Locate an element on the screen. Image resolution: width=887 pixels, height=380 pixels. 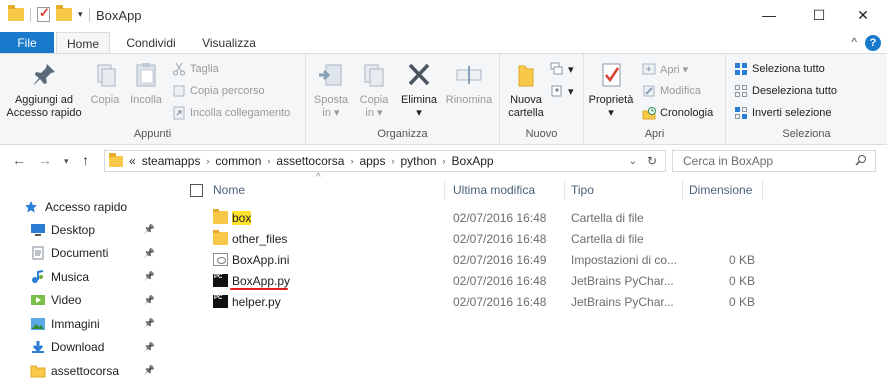
file-name: BoxApp.ini is located at coordinates (260, 260).